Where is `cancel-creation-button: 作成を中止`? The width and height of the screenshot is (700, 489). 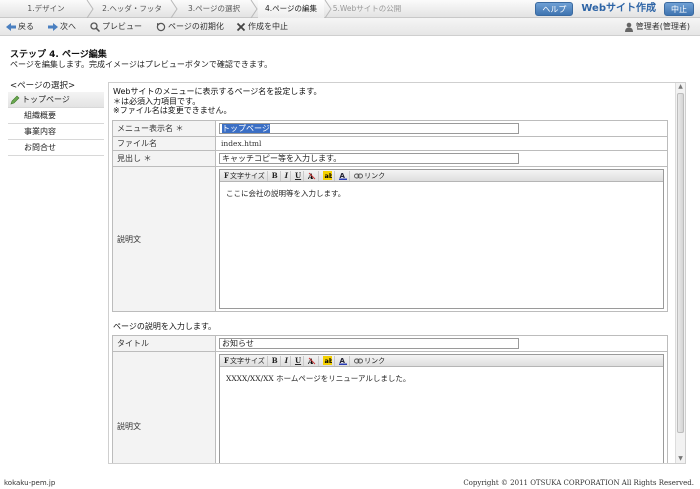 cancel-creation-button: 作成を中止 is located at coordinates (262, 27).